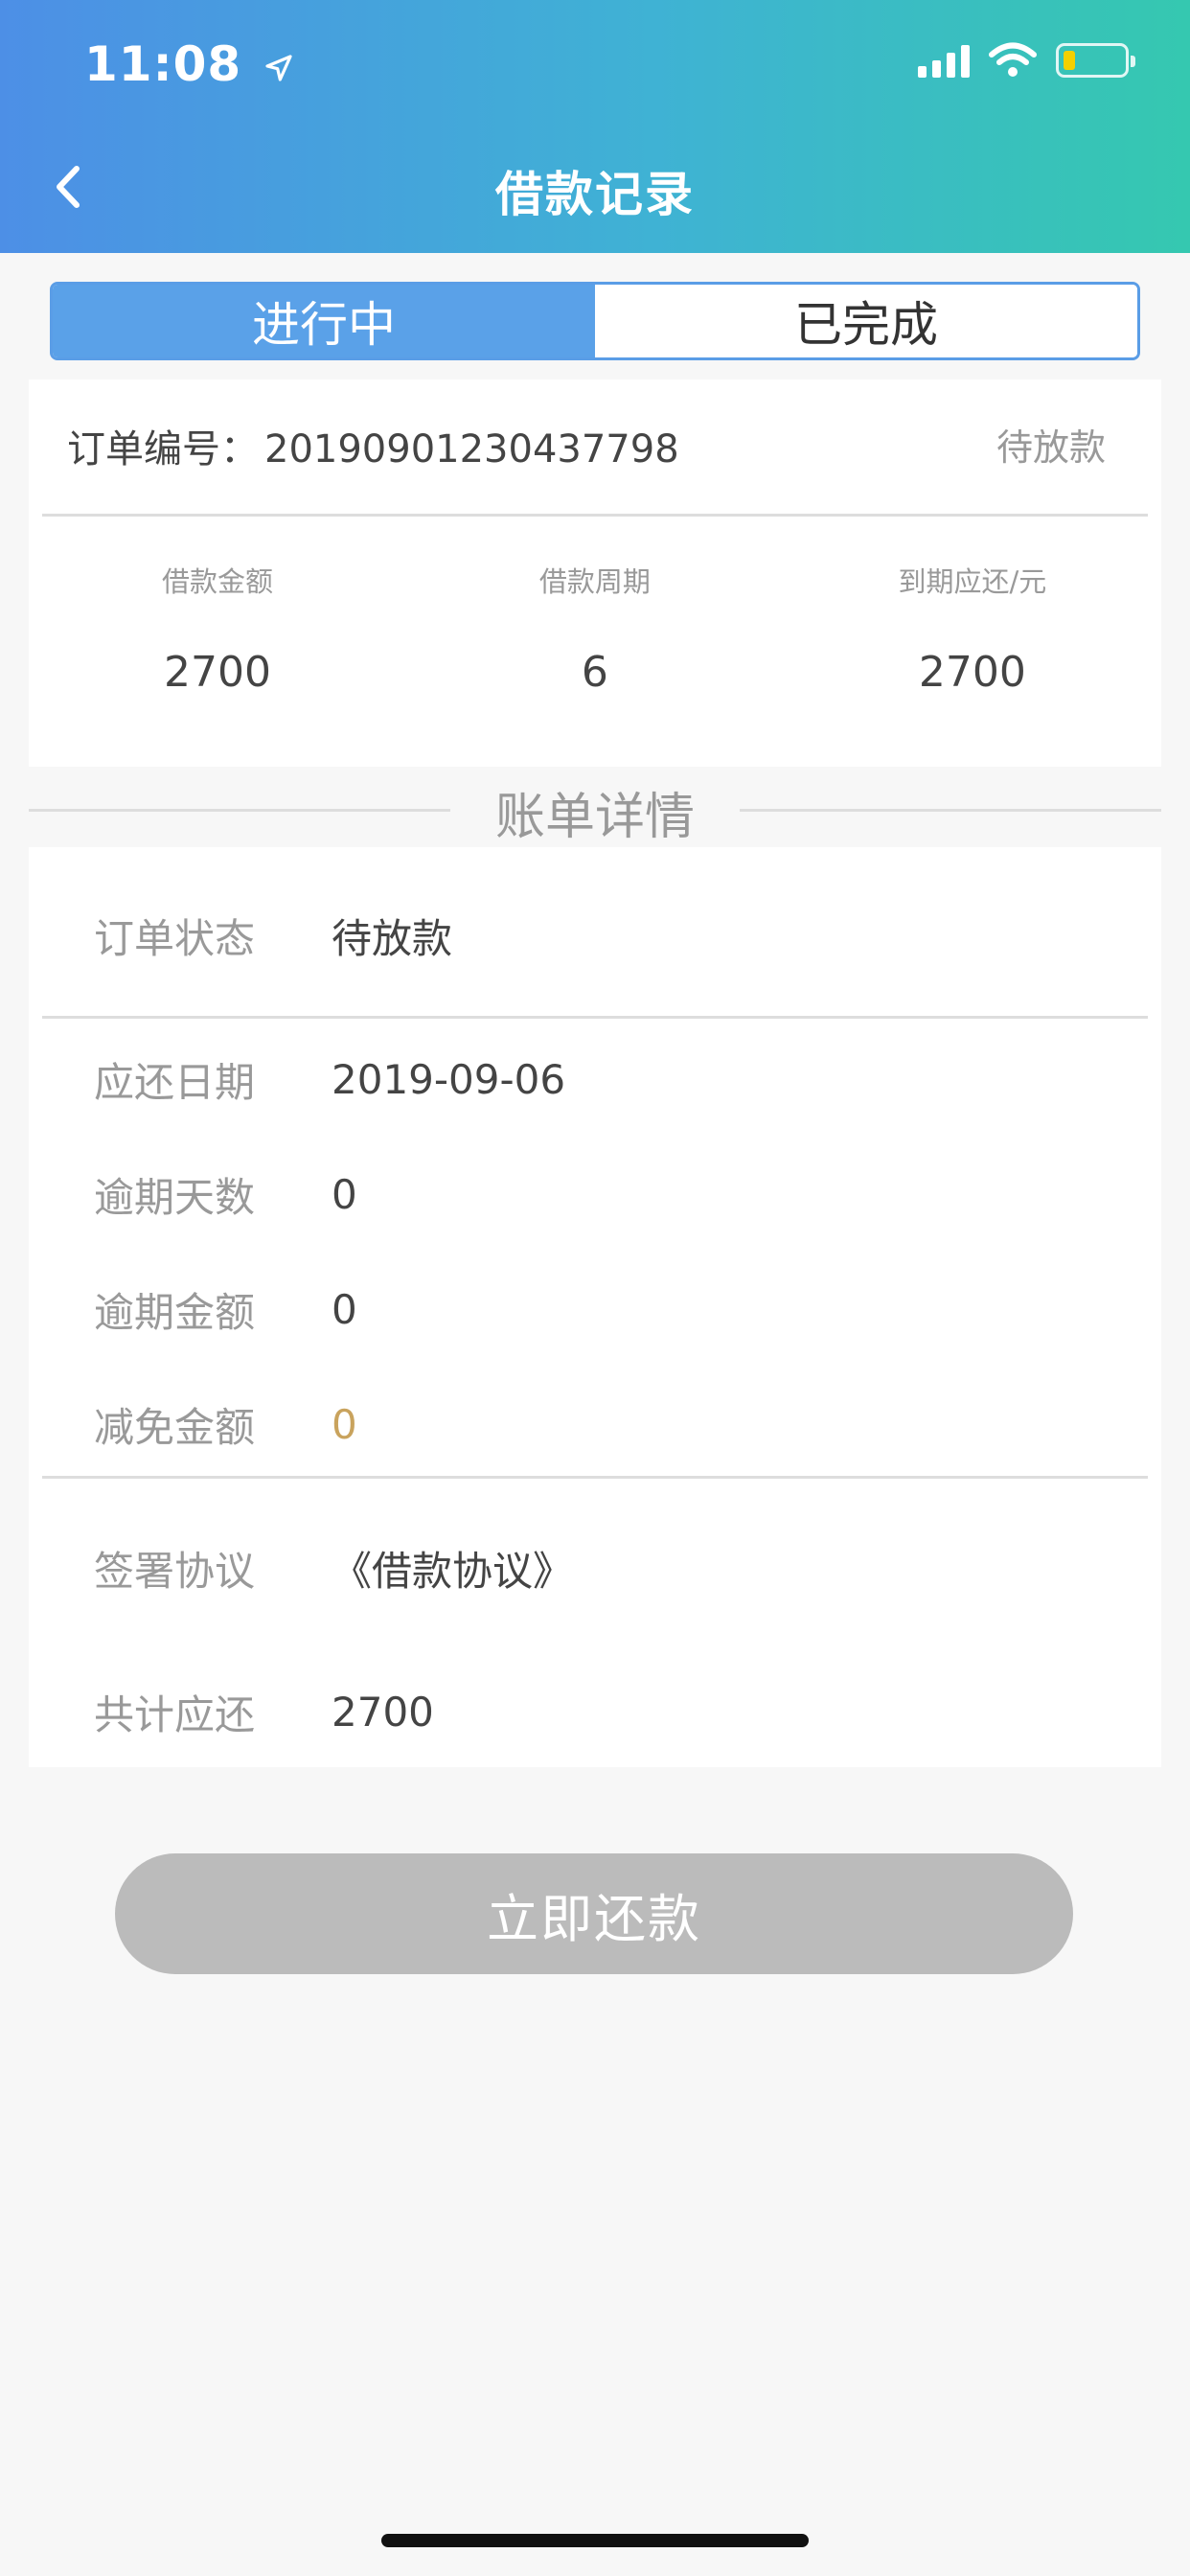 The width and height of the screenshot is (1190, 2576). I want to click on location-arrow-icon, so click(278, 67).